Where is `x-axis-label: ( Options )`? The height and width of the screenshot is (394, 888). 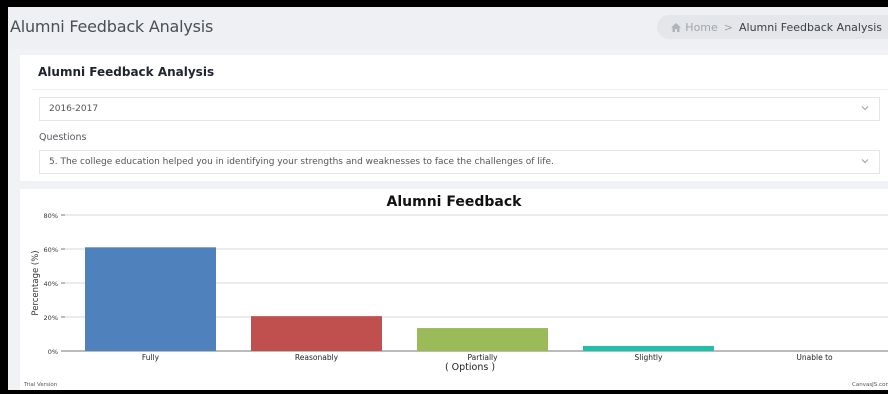
x-axis-label: ( Options ) is located at coordinates (470, 367).